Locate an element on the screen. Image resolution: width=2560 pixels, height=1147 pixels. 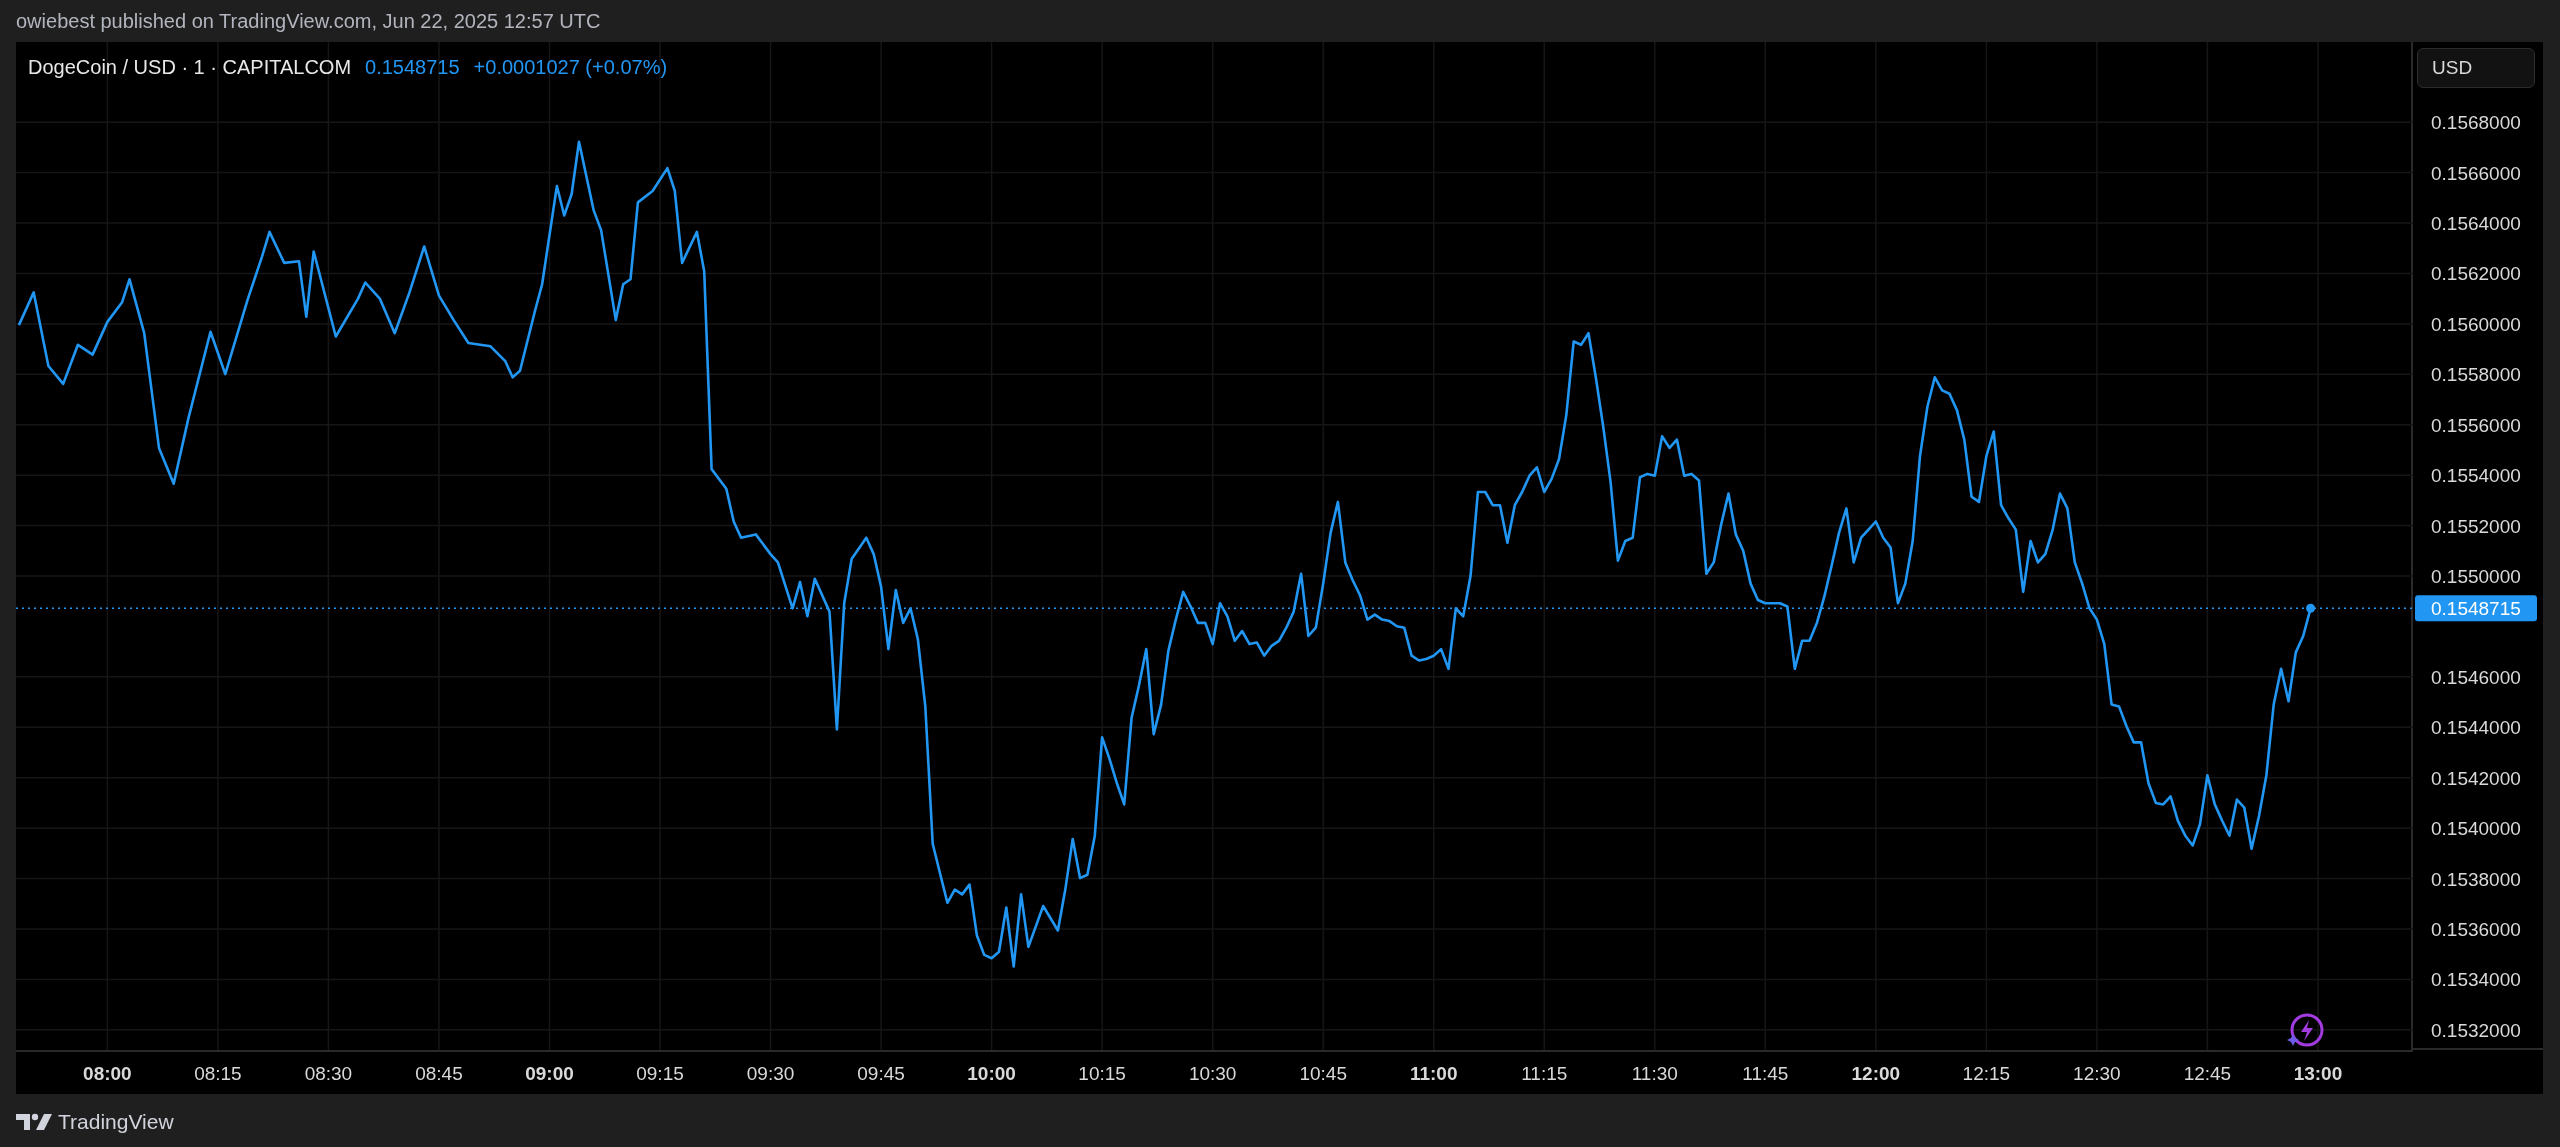
price-axis-label: 0.1552000 is located at coordinates (2476, 526).